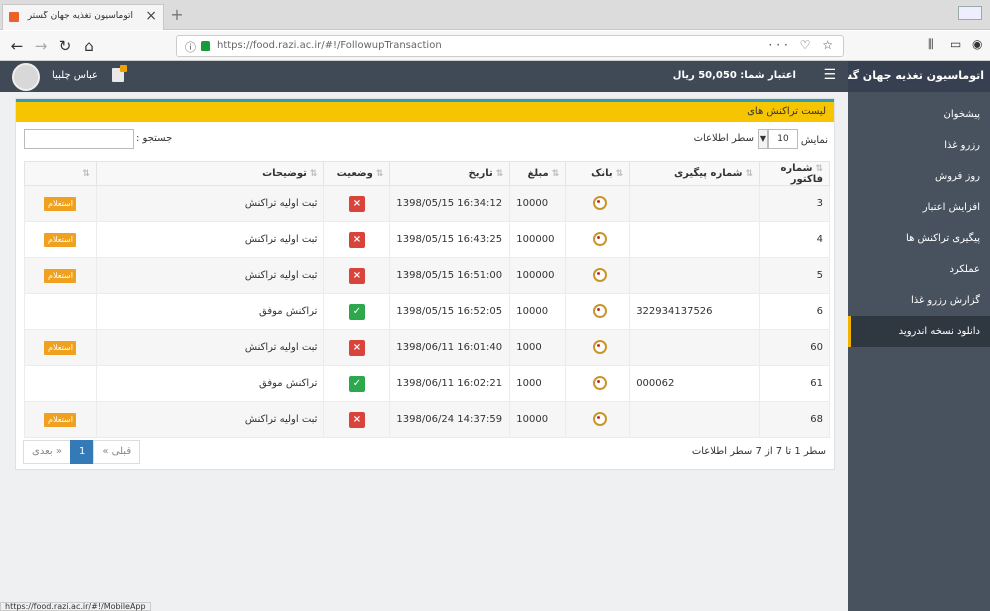 Image resolution: width=990 pixels, height=611 pixels. What do you see at coordinates (919, 207) in the screenshot?
I see `sidebar-item-increase-credit: افزایش اعتبار` at bounding box center [919, 207].